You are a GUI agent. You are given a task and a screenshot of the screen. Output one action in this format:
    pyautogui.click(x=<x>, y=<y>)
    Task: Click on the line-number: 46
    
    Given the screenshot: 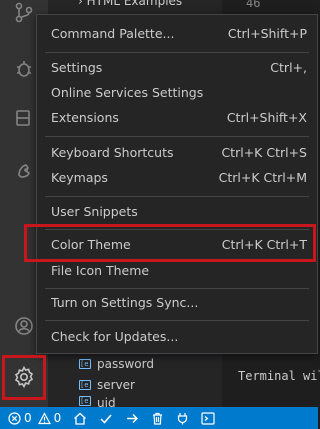 What is the action you would take?
    pyautogui.click(x=253, y=5)
    